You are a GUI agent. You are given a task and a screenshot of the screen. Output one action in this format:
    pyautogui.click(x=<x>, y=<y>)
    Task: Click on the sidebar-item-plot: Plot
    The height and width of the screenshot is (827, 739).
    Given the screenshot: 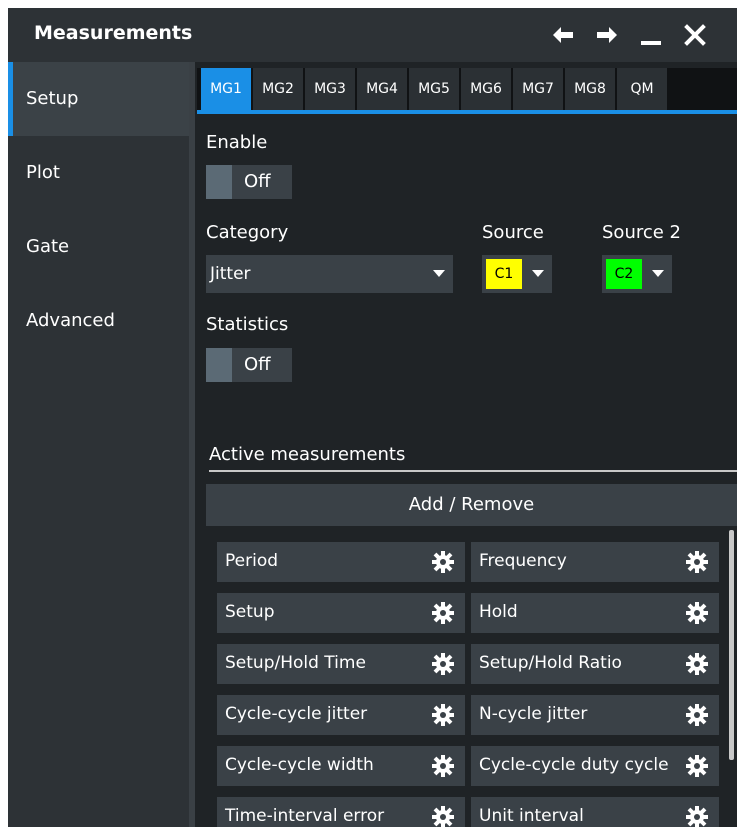 What is the action you would take?
    pyautogui.click(x=98, y=173)
    